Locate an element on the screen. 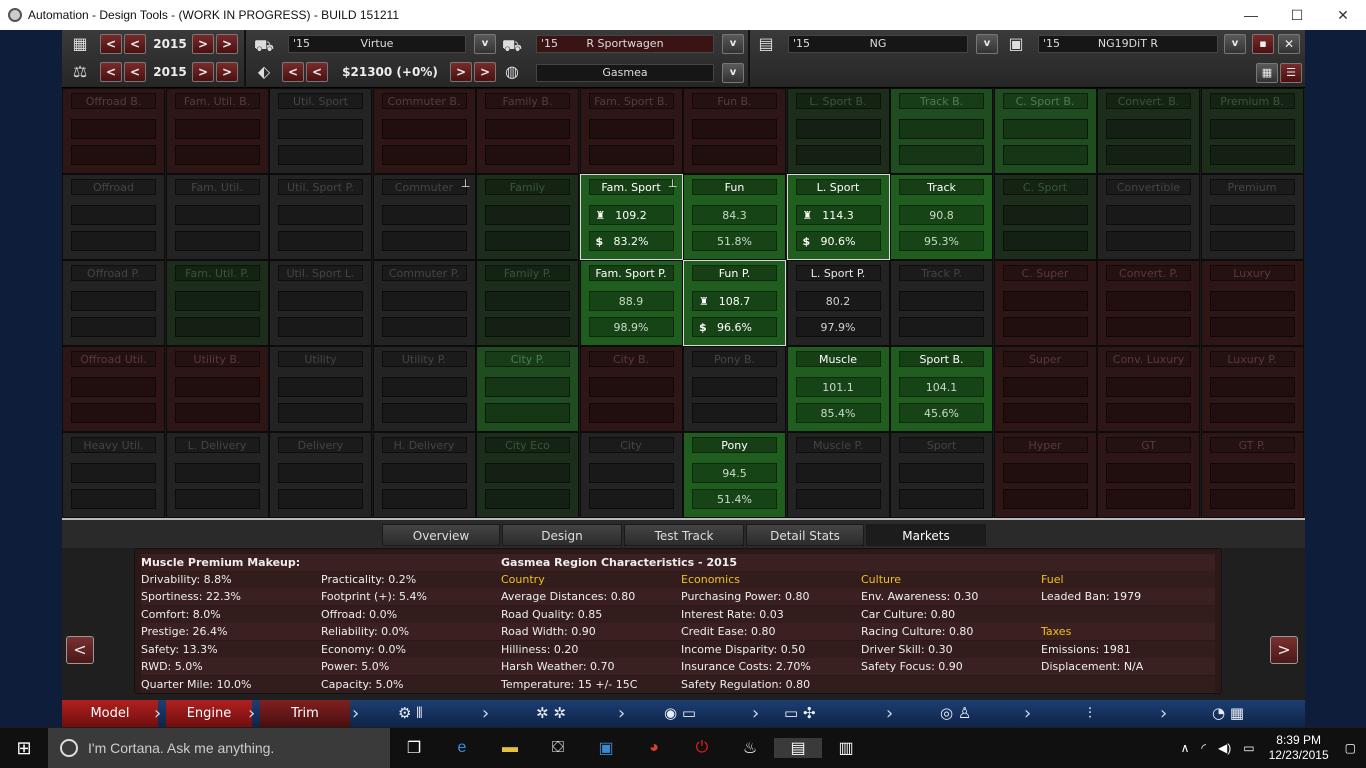 The width and height of the screenshot is (1366, 768). market-cell: Util. Sport L. is located at coordinates (320, 303).